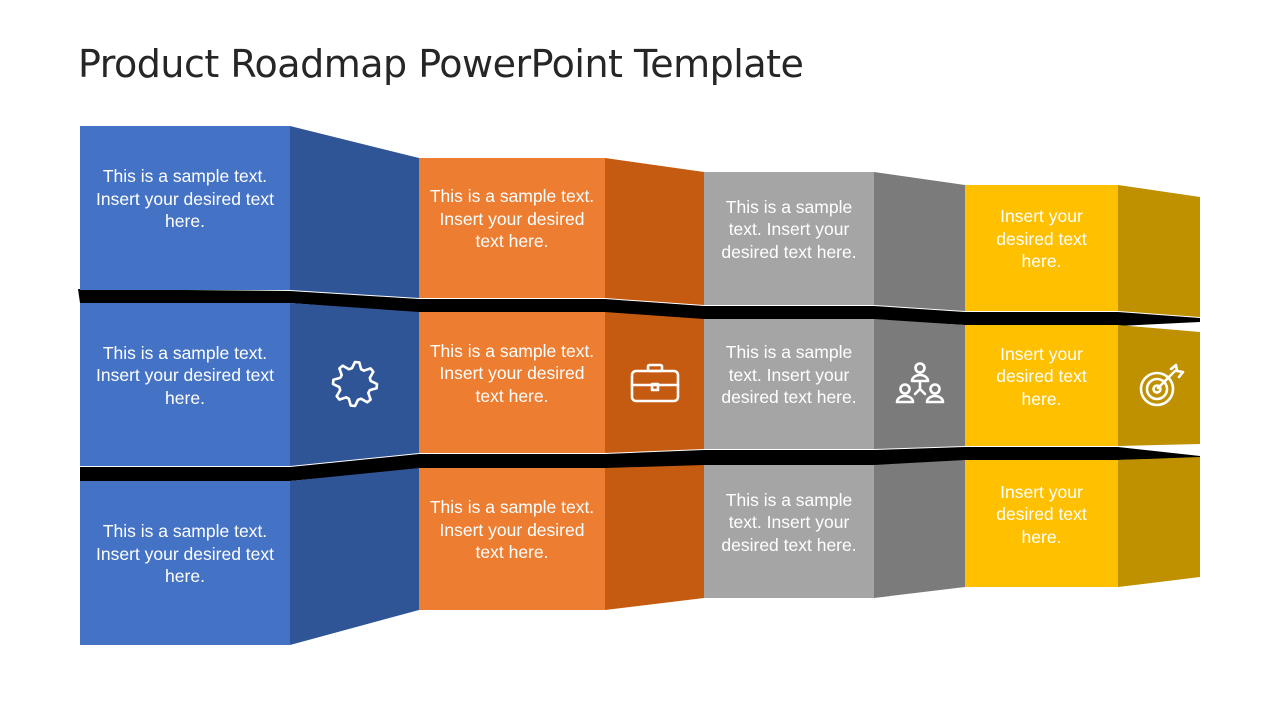 Image resolution: width=1280 pixels, height=720 pixels. What do you see at coordinates (1041, 514) in the screenshot?
I see `yellow-row-3-text: Insert your desired text here.` at bounding box center [1041, 514].